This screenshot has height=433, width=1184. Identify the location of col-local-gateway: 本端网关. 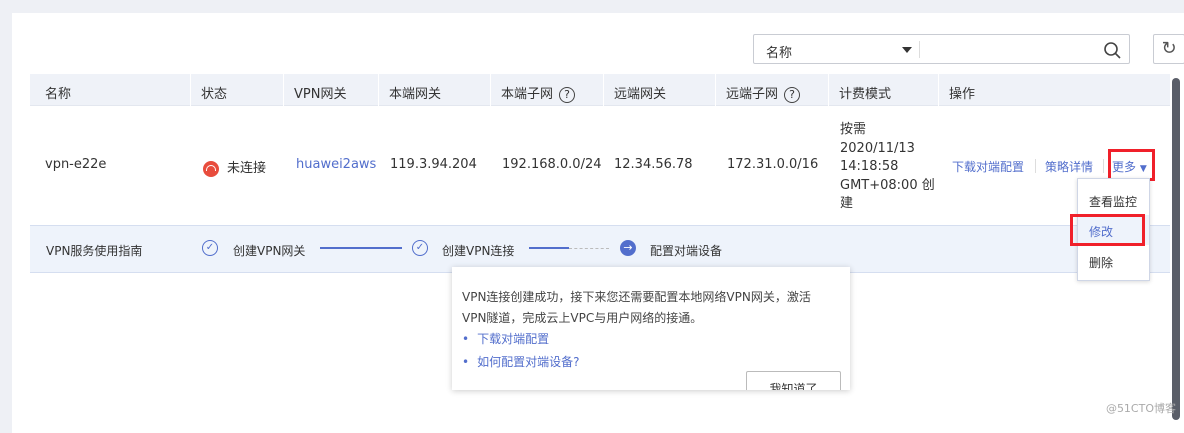
(409, 90).